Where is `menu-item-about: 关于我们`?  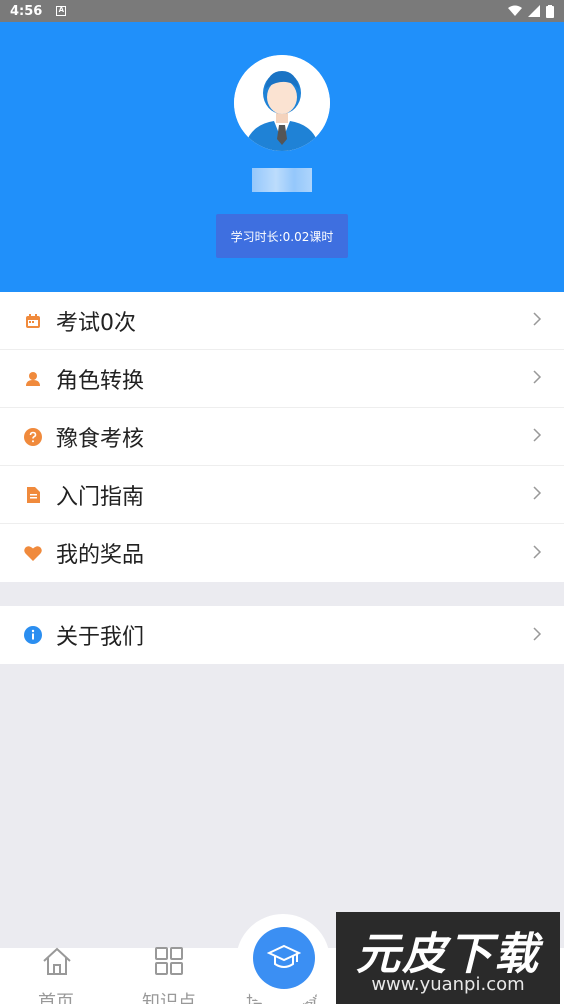
menu-item-about: 关于我们 is located at coordinates (282, 635).